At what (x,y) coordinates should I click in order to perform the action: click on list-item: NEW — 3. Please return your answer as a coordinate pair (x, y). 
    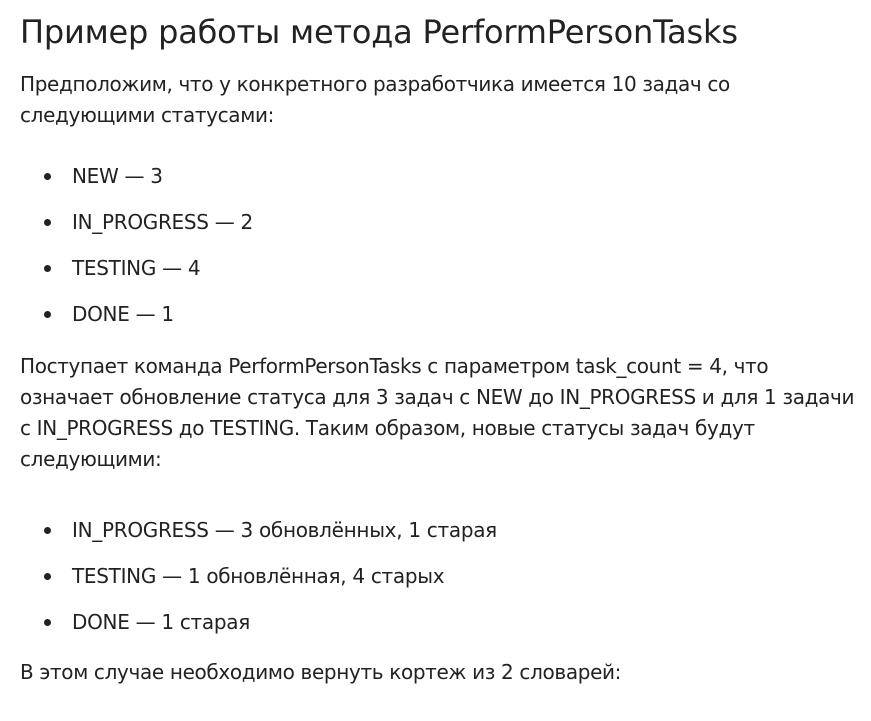
    Looking at the image, I should click on (440, 176).